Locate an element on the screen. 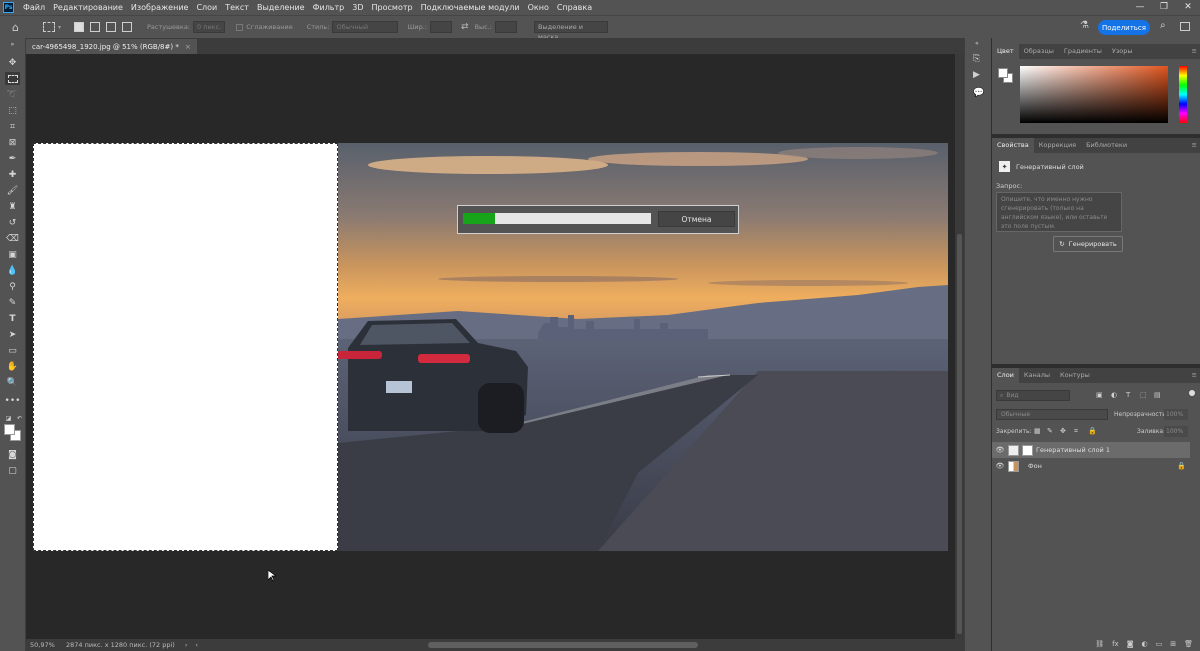 The height and width of the screenshot is (651, 1200). crop-tool-icon: ⌗ is located at coordinates (12, 126).